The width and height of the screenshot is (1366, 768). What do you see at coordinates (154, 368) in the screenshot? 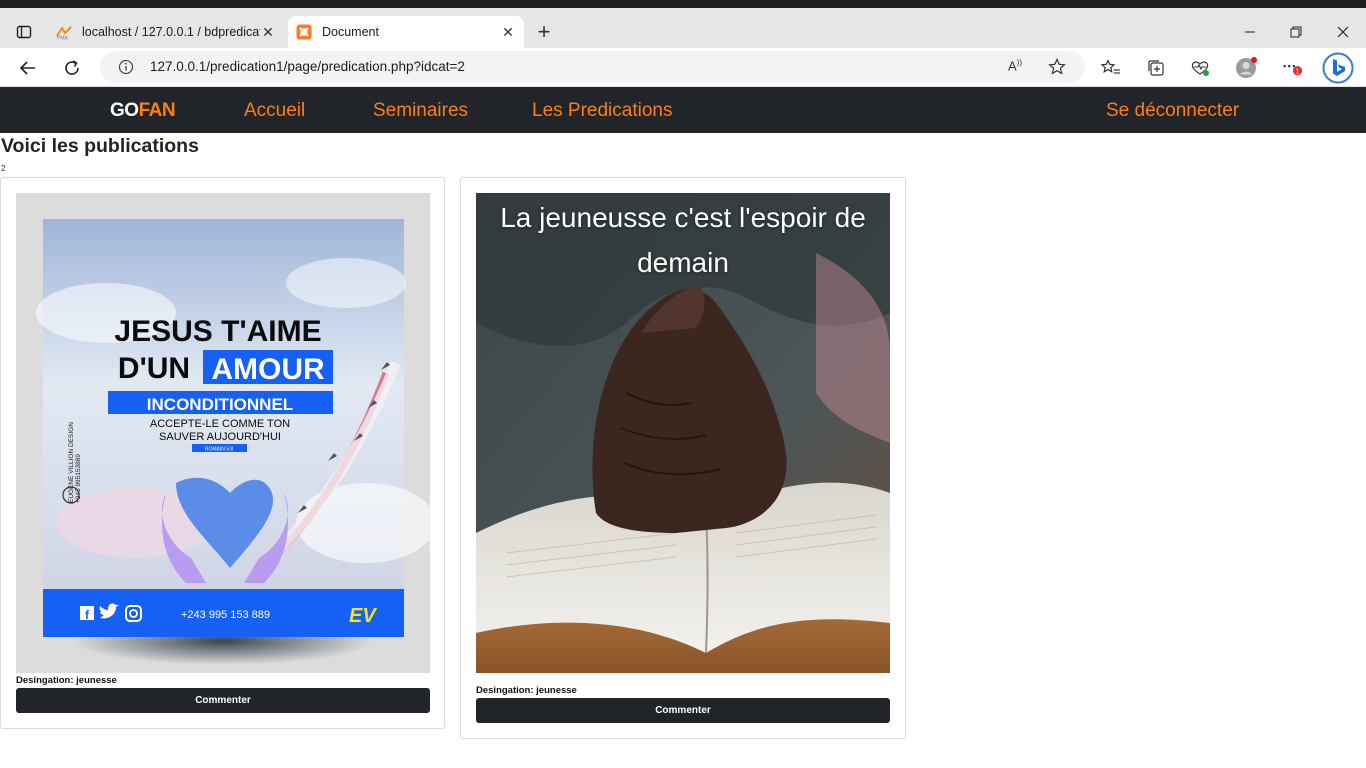
I see `poster-line-2a: D'UN` at bounding box center [154, 368].